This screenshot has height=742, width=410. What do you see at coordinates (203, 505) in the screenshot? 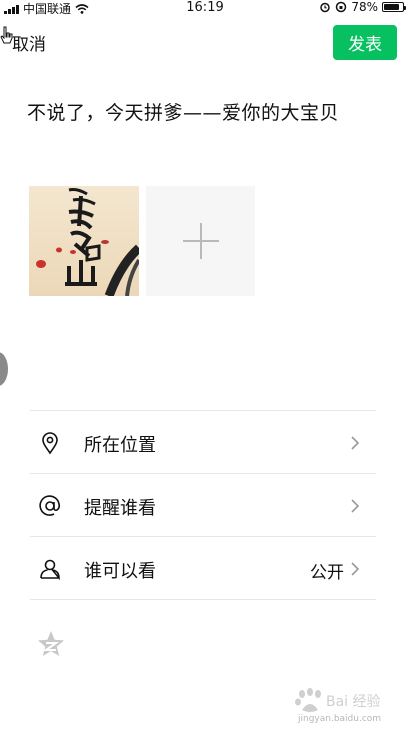
I see `option-remind: 提醒谁看` at bounding box center [203, 505].